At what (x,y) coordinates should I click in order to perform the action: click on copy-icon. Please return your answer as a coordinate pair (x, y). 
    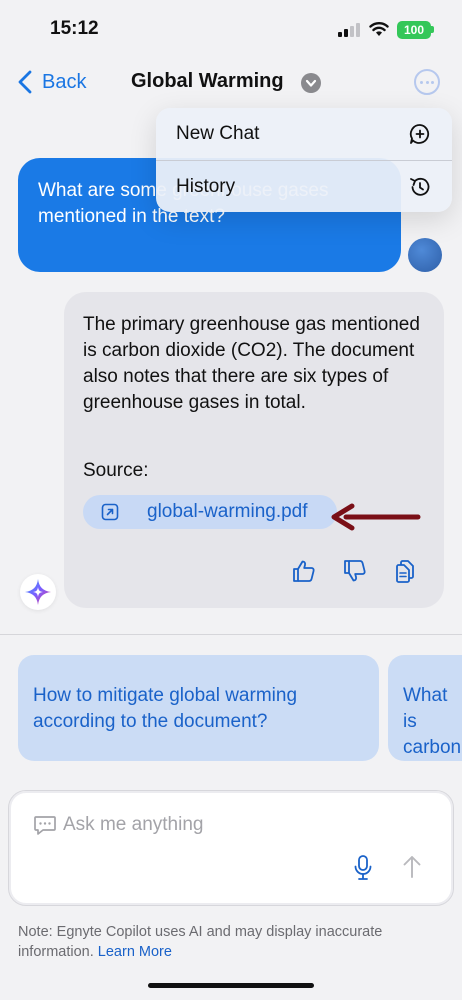
    Looking at the image, I should click on (405, 571).